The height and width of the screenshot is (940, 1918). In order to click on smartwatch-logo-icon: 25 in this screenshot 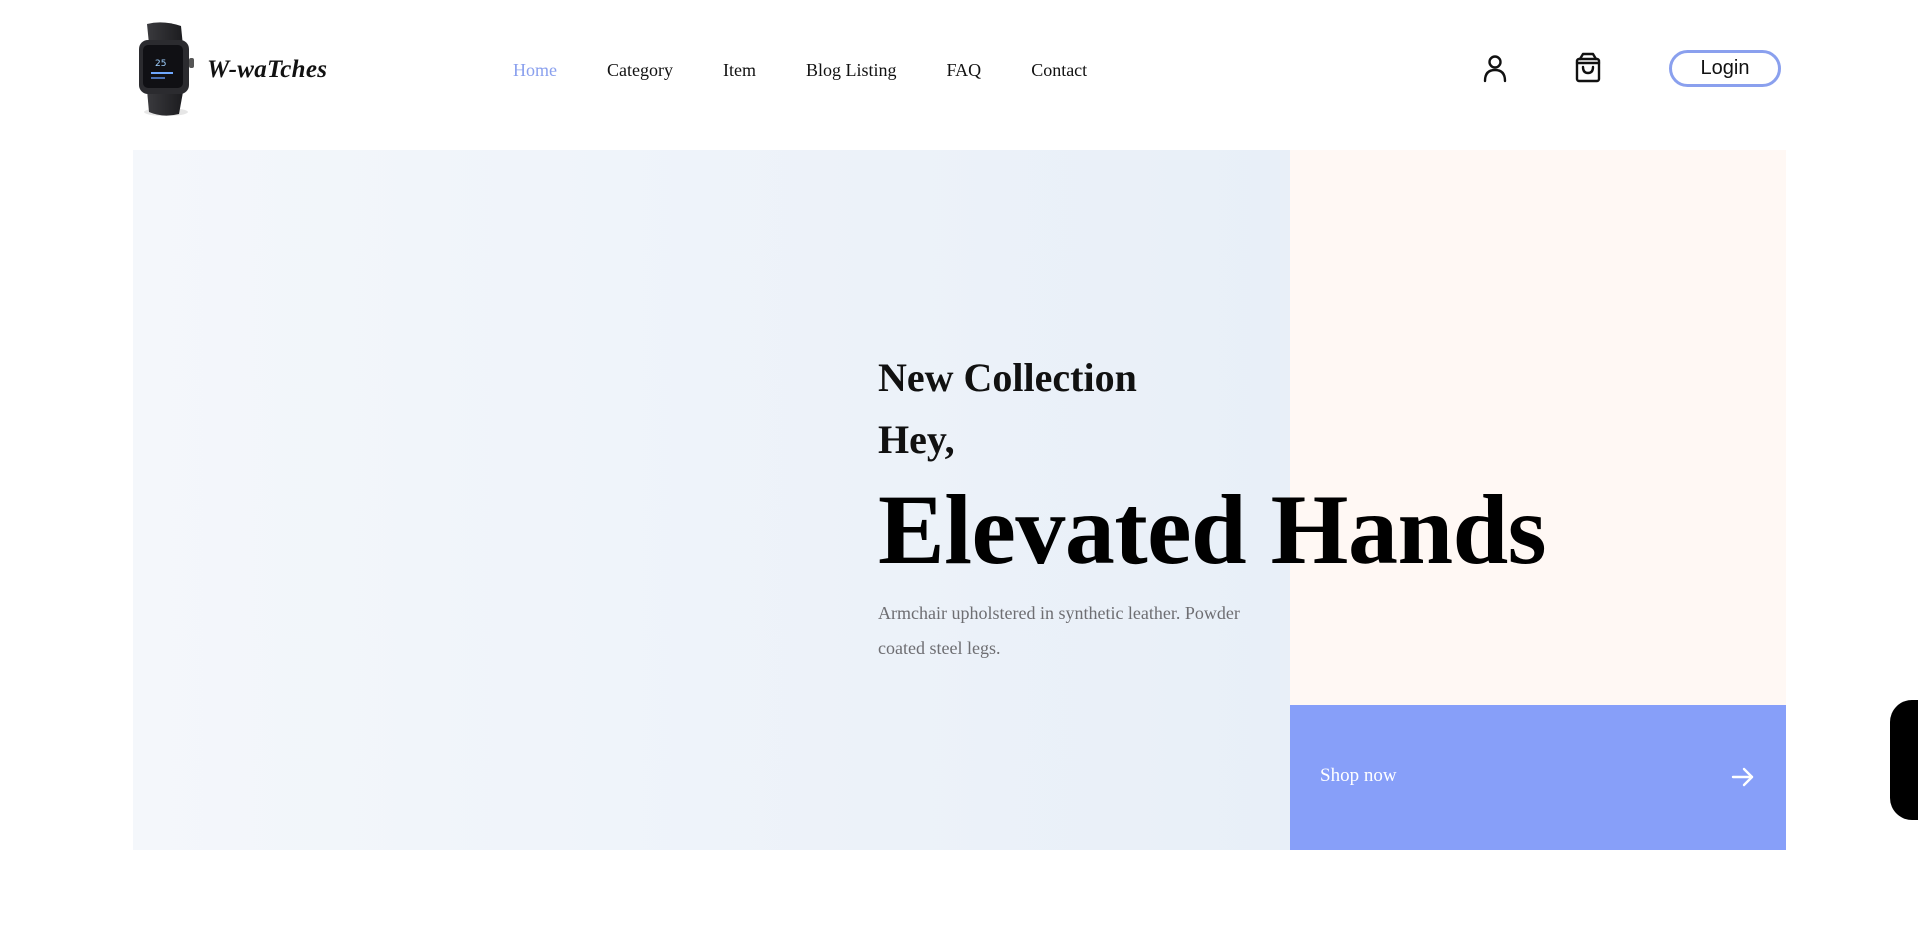, I will do `click(166, 70)`.